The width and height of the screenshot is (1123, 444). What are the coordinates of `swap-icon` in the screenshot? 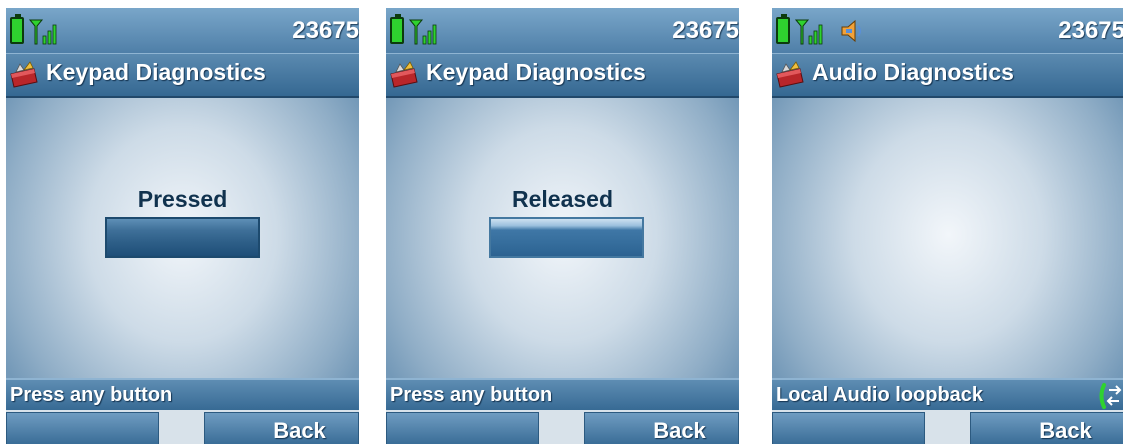 It's located at (1110, 396).